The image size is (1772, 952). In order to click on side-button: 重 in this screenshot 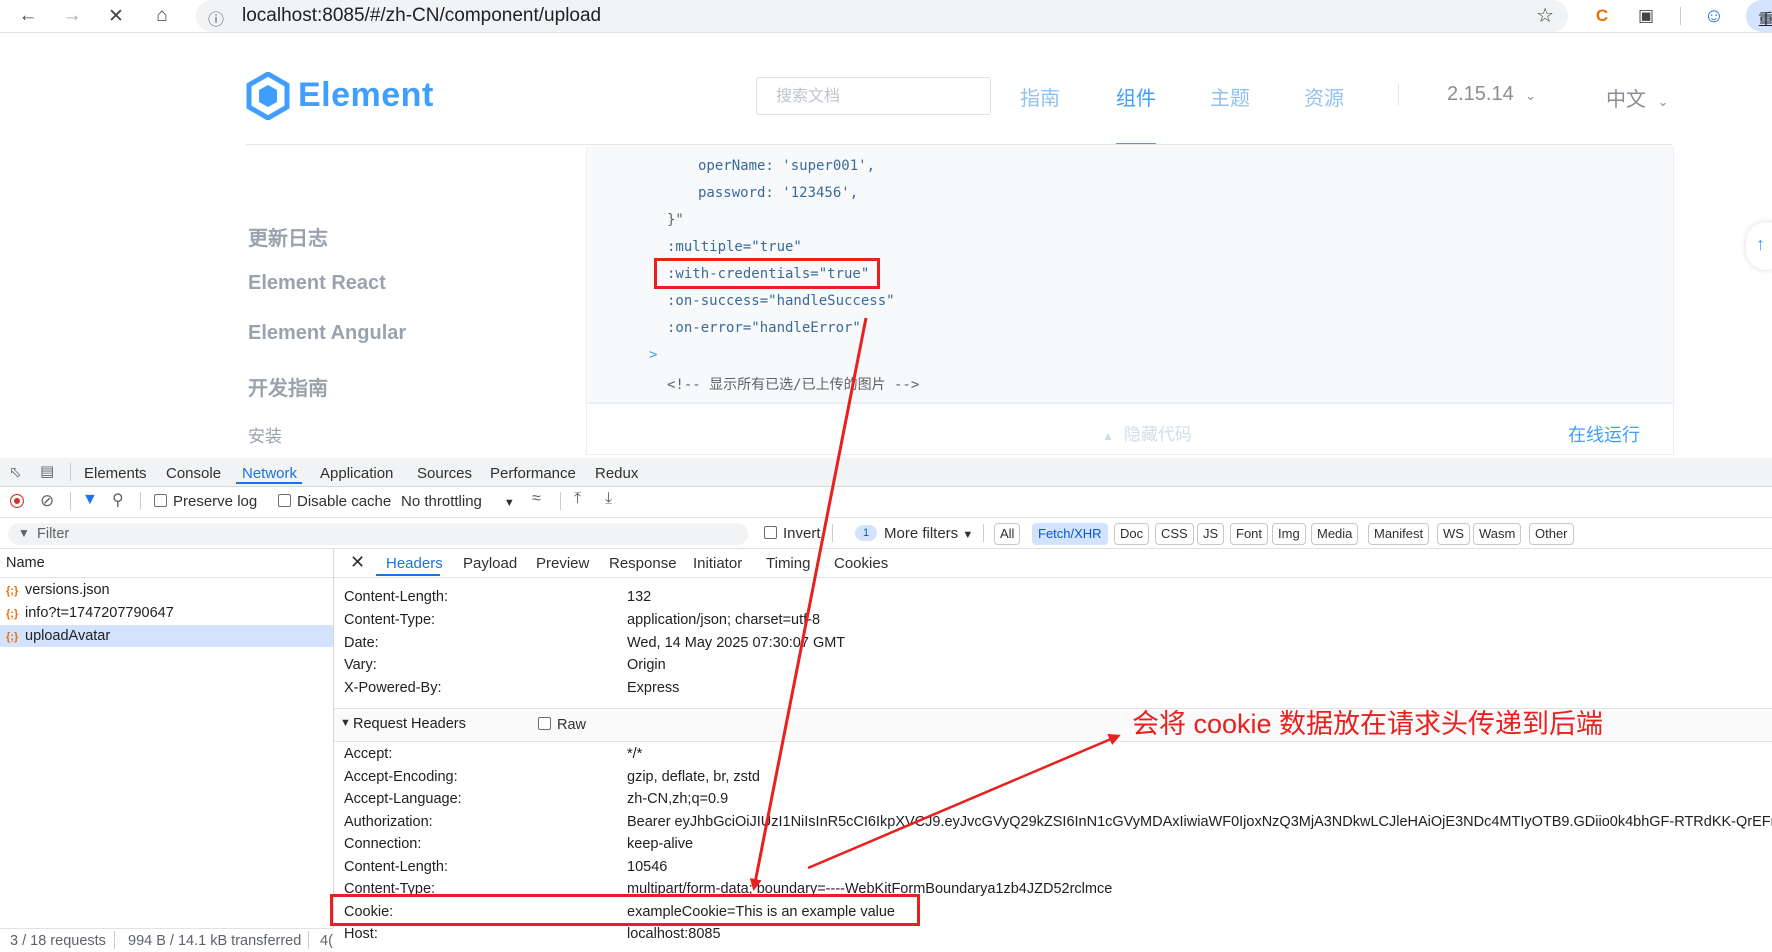, I will do `click(1759, 16)`.